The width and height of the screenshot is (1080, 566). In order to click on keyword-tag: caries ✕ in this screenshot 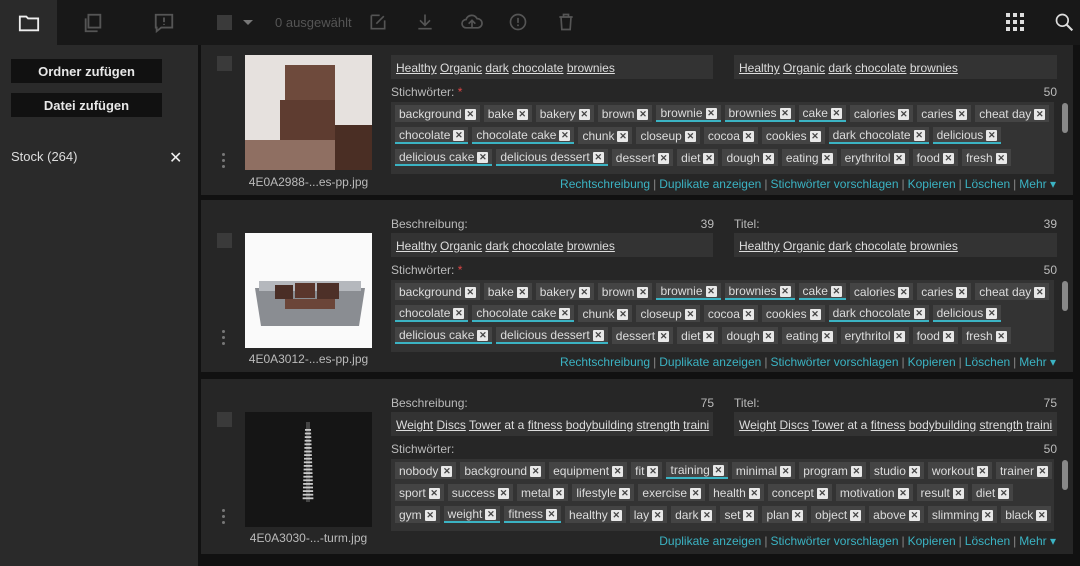, I will do `click(944, 291)`.